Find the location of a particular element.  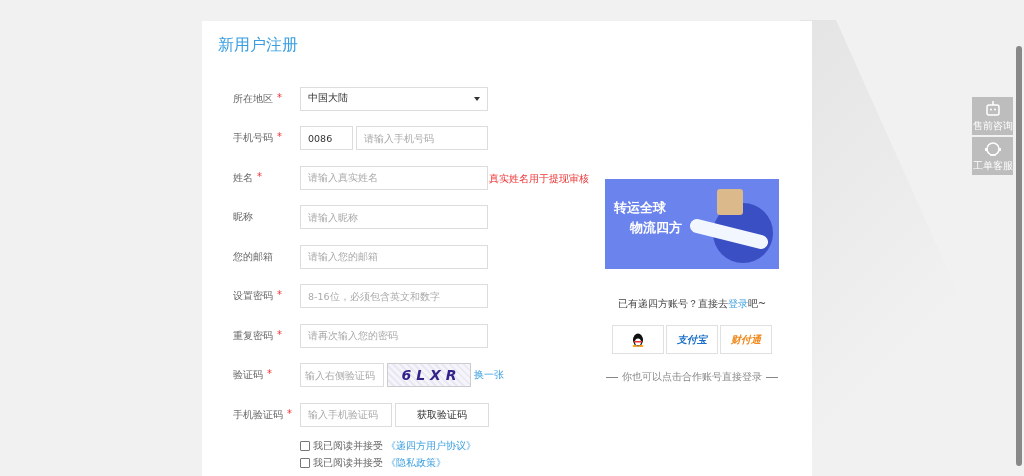

alipay-login-button: 支付宝 is located at coordinates (692, 339).